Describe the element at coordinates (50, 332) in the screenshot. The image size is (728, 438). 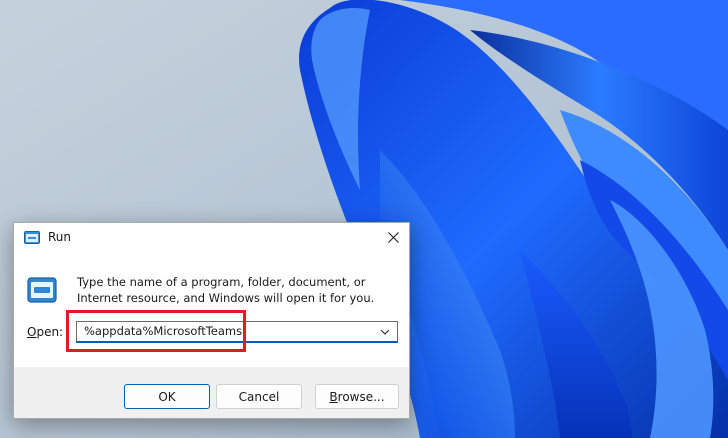
I see `open-label-rest: pen:` at that location.